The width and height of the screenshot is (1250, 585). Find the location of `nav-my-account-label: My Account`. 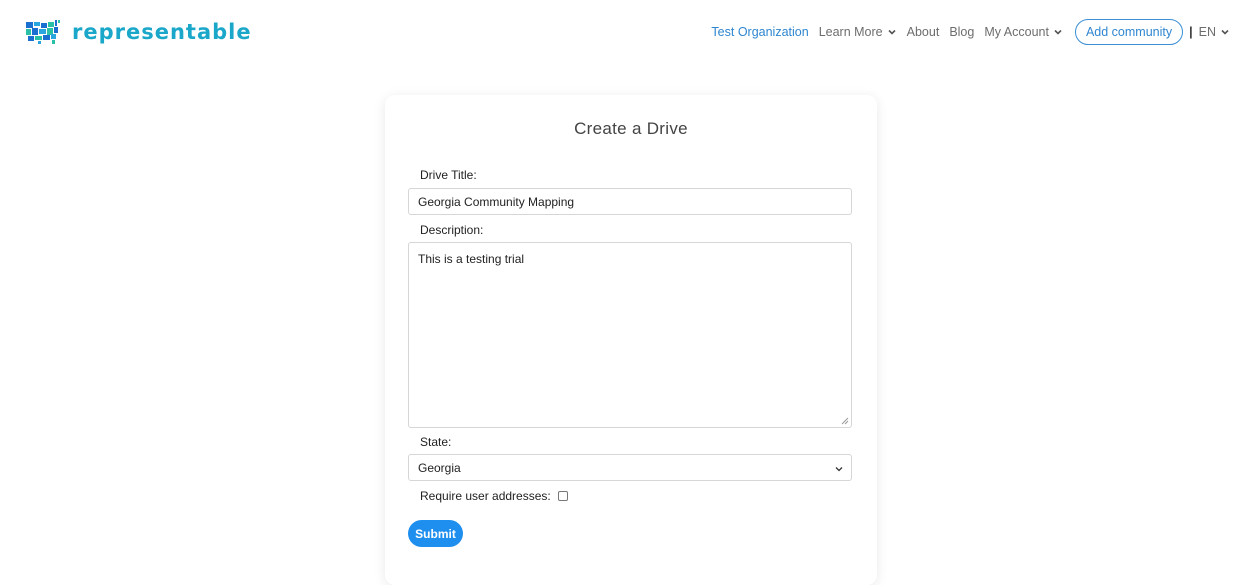

nav-my-account-label: My Account is located at coordinates (1016, 32).